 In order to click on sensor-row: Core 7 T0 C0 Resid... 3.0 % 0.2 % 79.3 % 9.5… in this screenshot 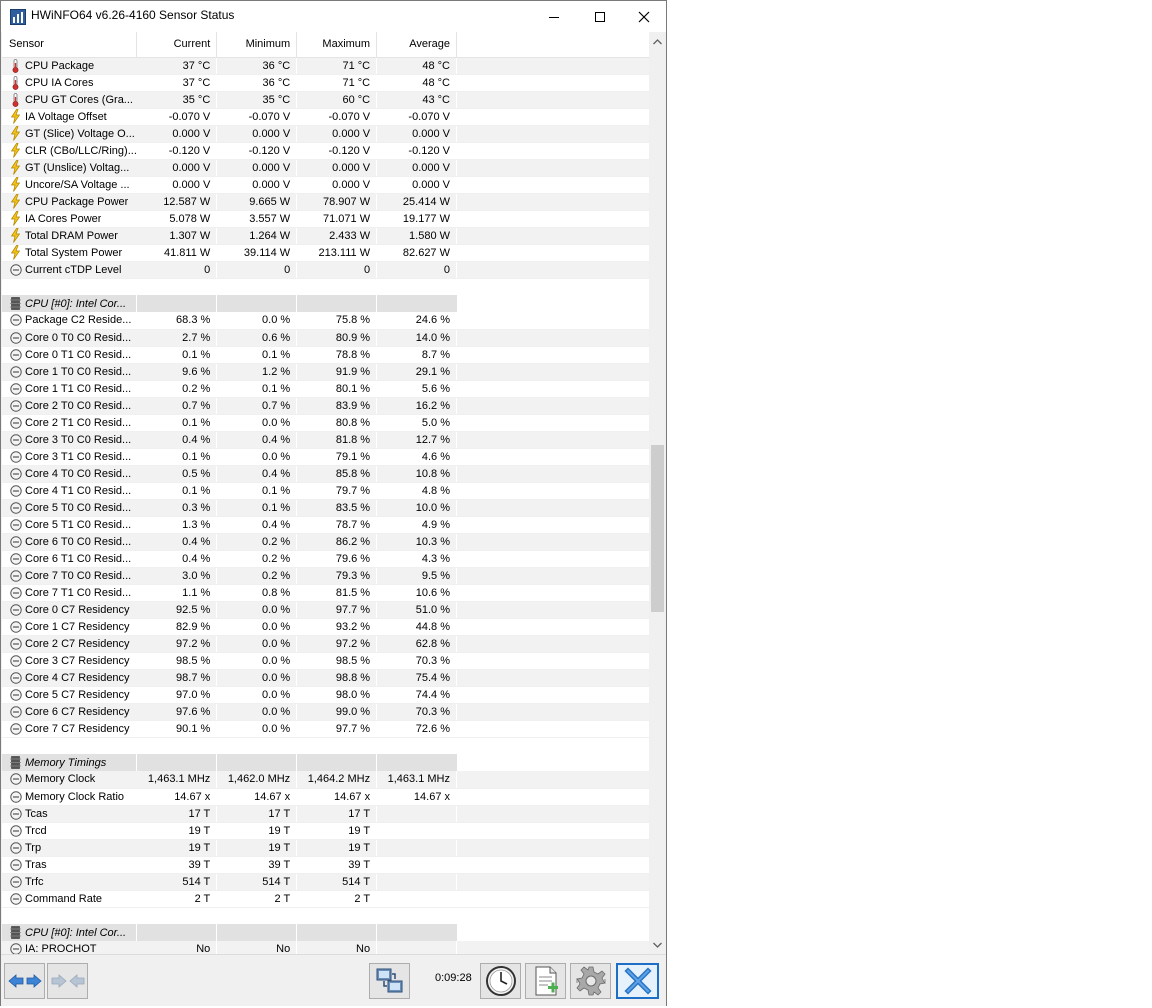, I will do `click(325, 576)`.